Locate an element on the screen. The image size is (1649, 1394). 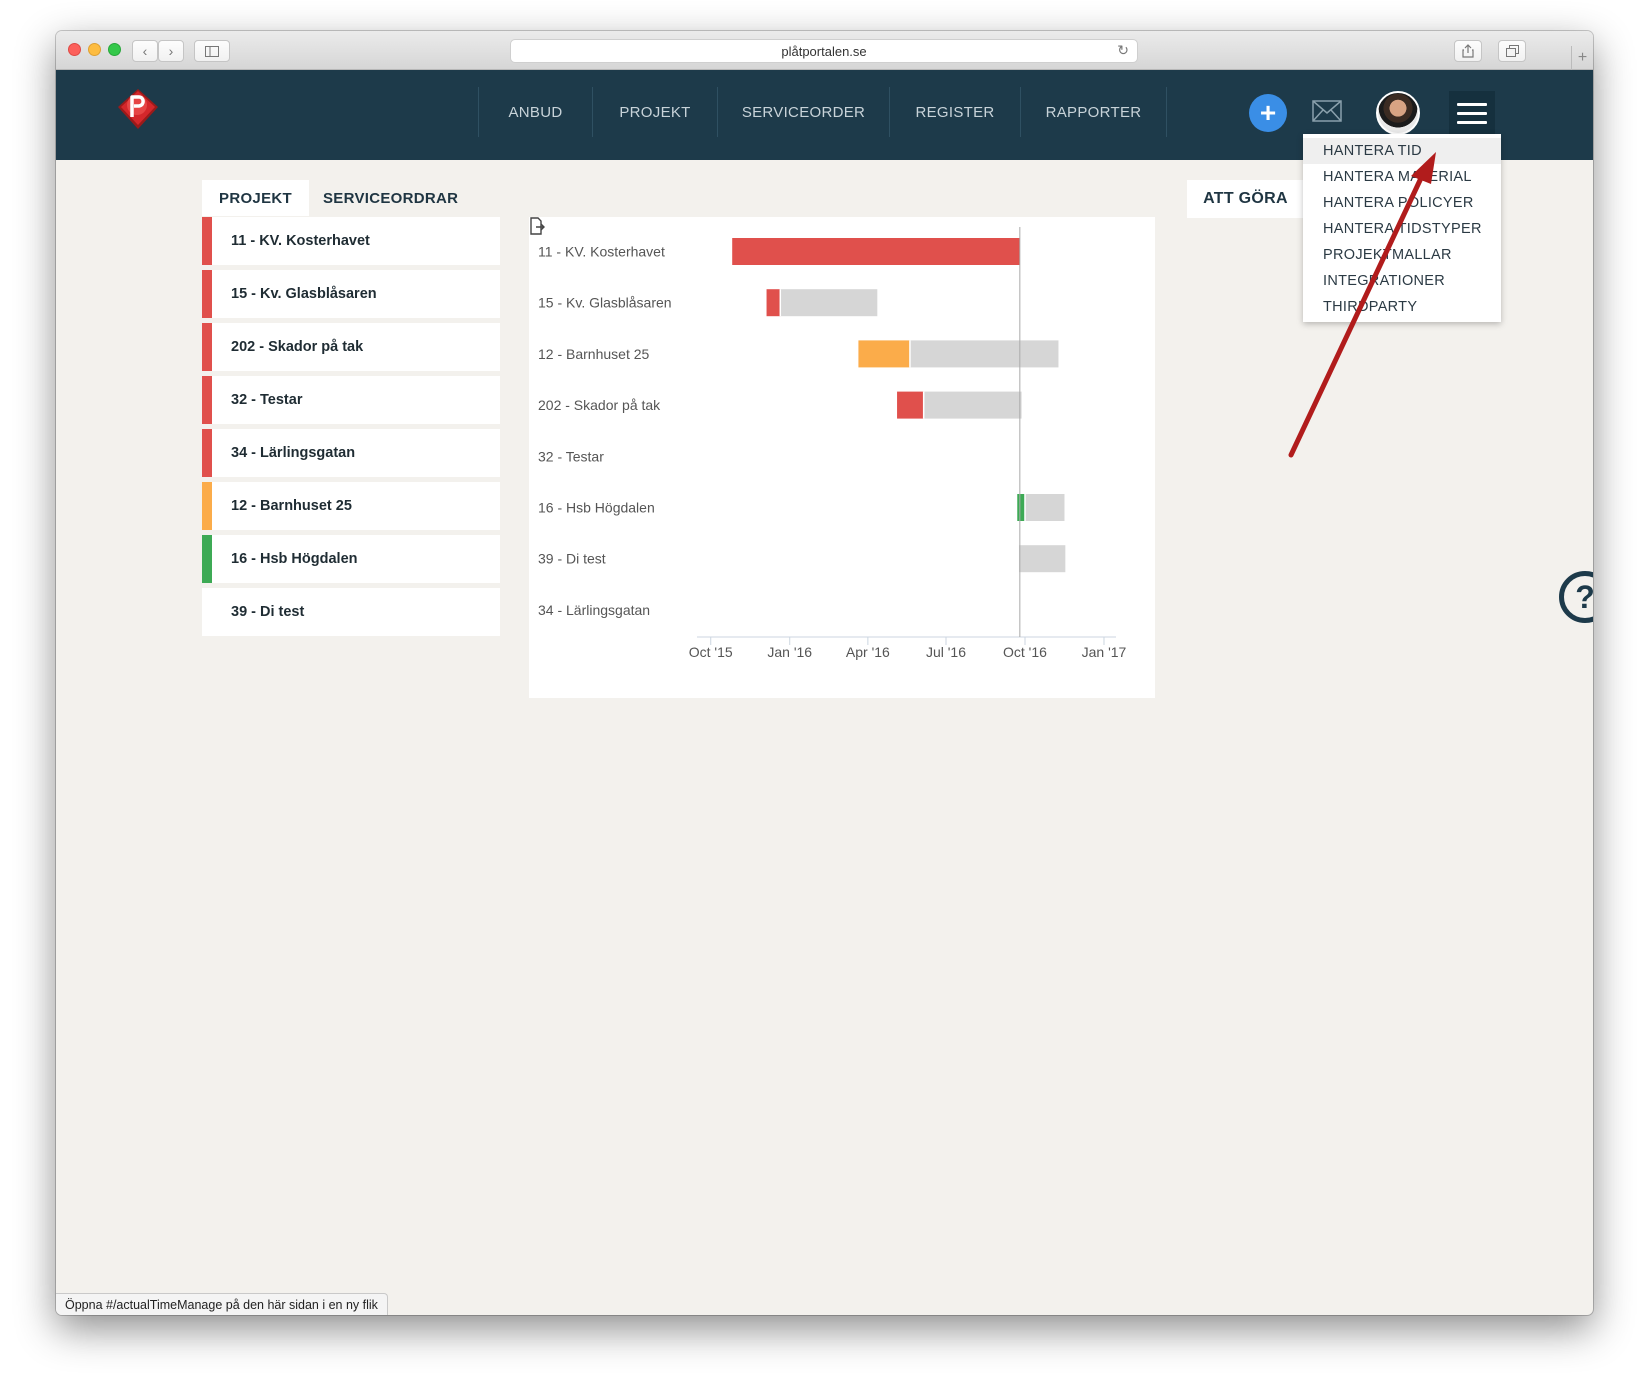
menu-item: HANTERA TIDSTYPER is located at coordinates (1402, 229).